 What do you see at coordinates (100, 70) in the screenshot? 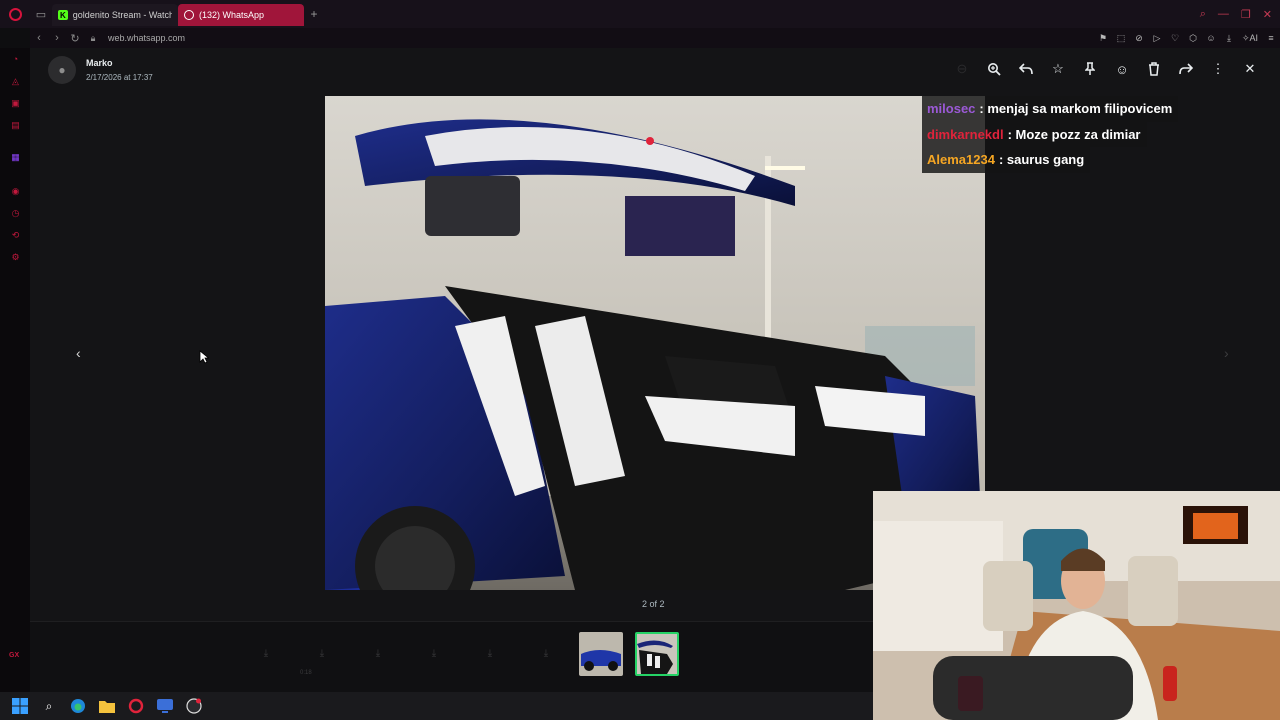
I see `sender-info: ● Marko 2/17/2026 at 17:37` at bounding box center [100, 70].